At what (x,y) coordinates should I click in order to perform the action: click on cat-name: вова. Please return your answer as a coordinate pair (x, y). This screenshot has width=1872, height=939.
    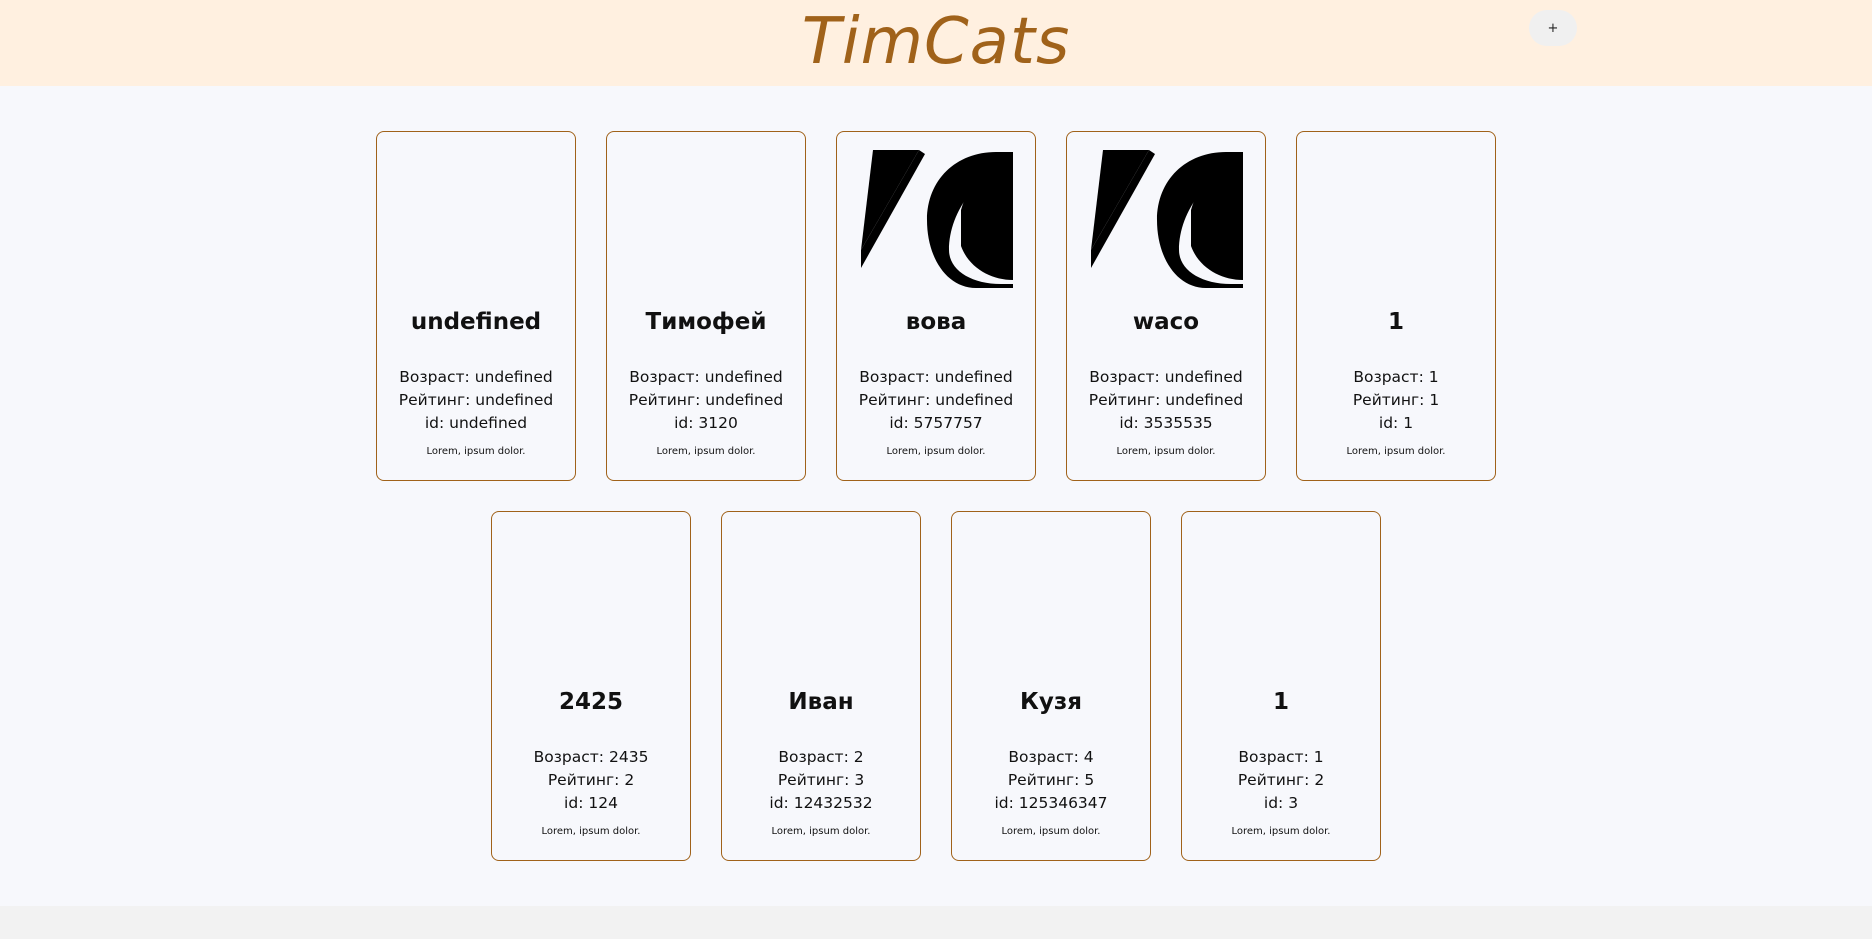
    Looking at the image, I should click on (936, 322).